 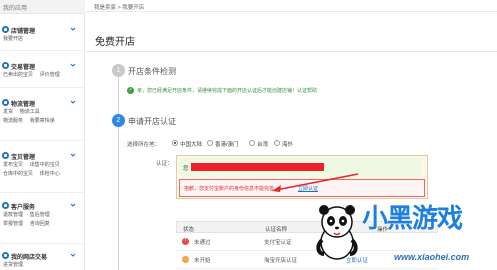 What do you see at coordinates (13, 265) in the screenshot?
I see `sidebar-link: 进货管理` at bounding box center [13, 265].